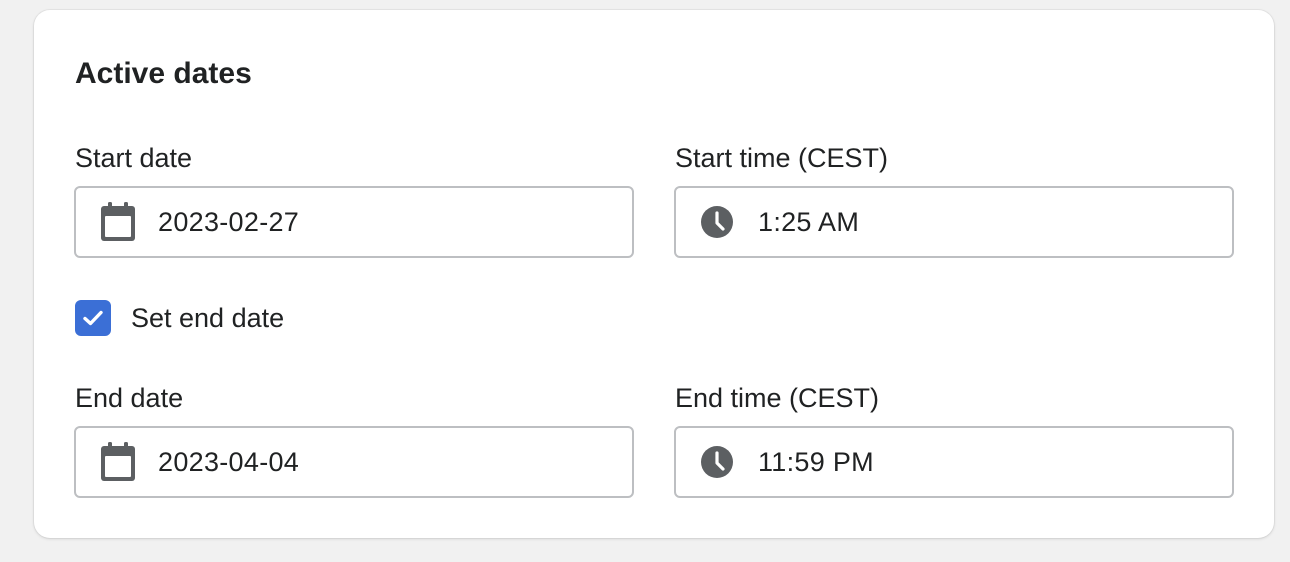 Image resolution: width=1290 pixels, height=562 pixels. Describe the element at coordinates (208, 318) in the screenshot. I see `set-end-date-label: Set end date` at that location.